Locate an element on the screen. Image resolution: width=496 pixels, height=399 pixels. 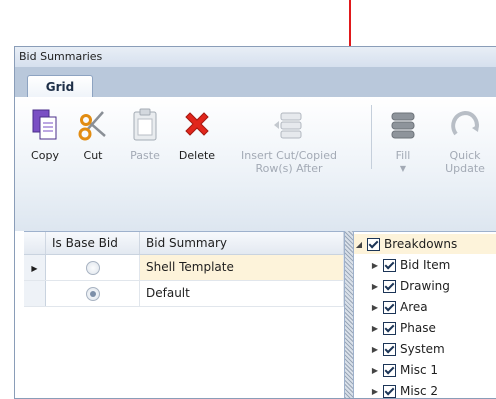
tree-node-misc-2: ▶Misc 2 is located at coordinates (404, 390).